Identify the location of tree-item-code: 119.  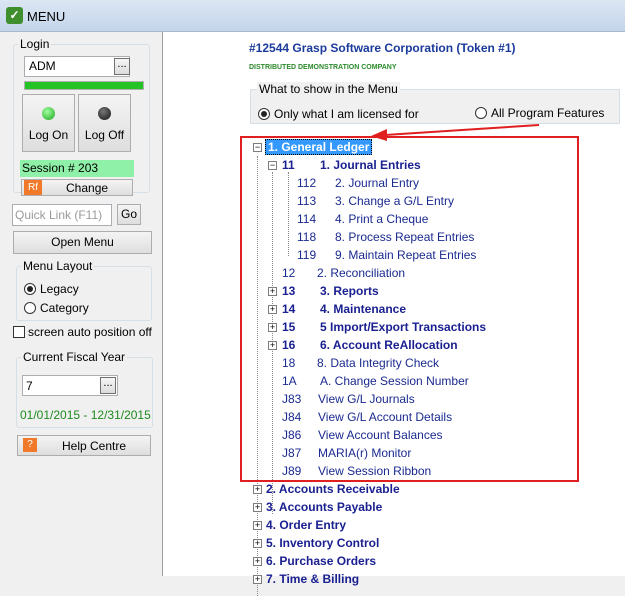
(307, 255).